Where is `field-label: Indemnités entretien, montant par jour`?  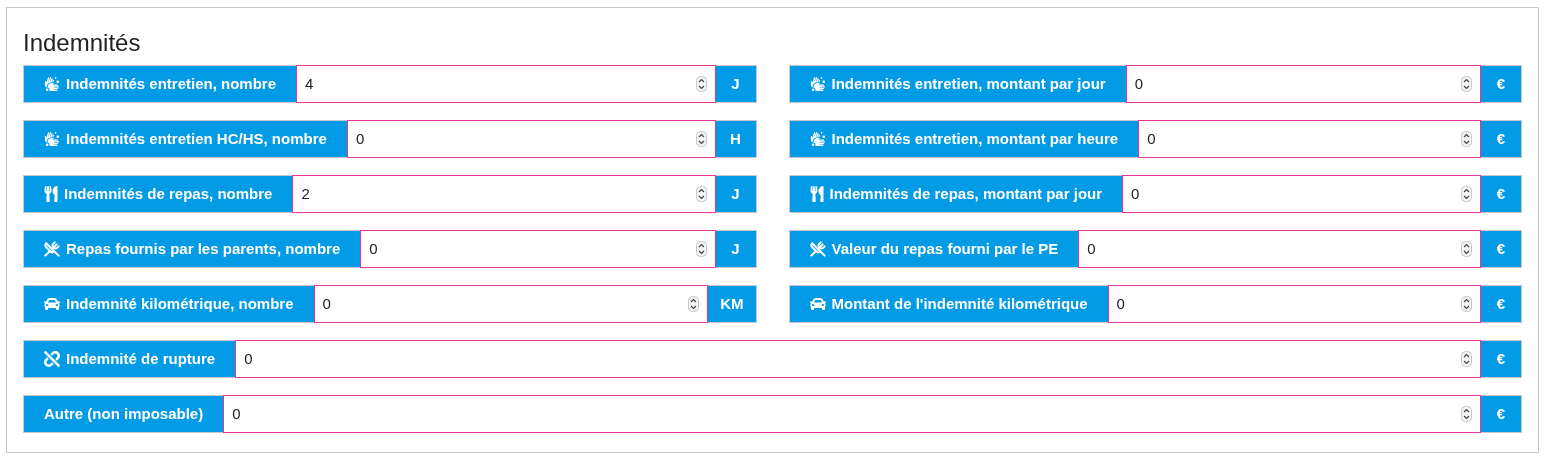
field-label: Indemnités entretien, montant par jour is located at coordinates (957, 84).